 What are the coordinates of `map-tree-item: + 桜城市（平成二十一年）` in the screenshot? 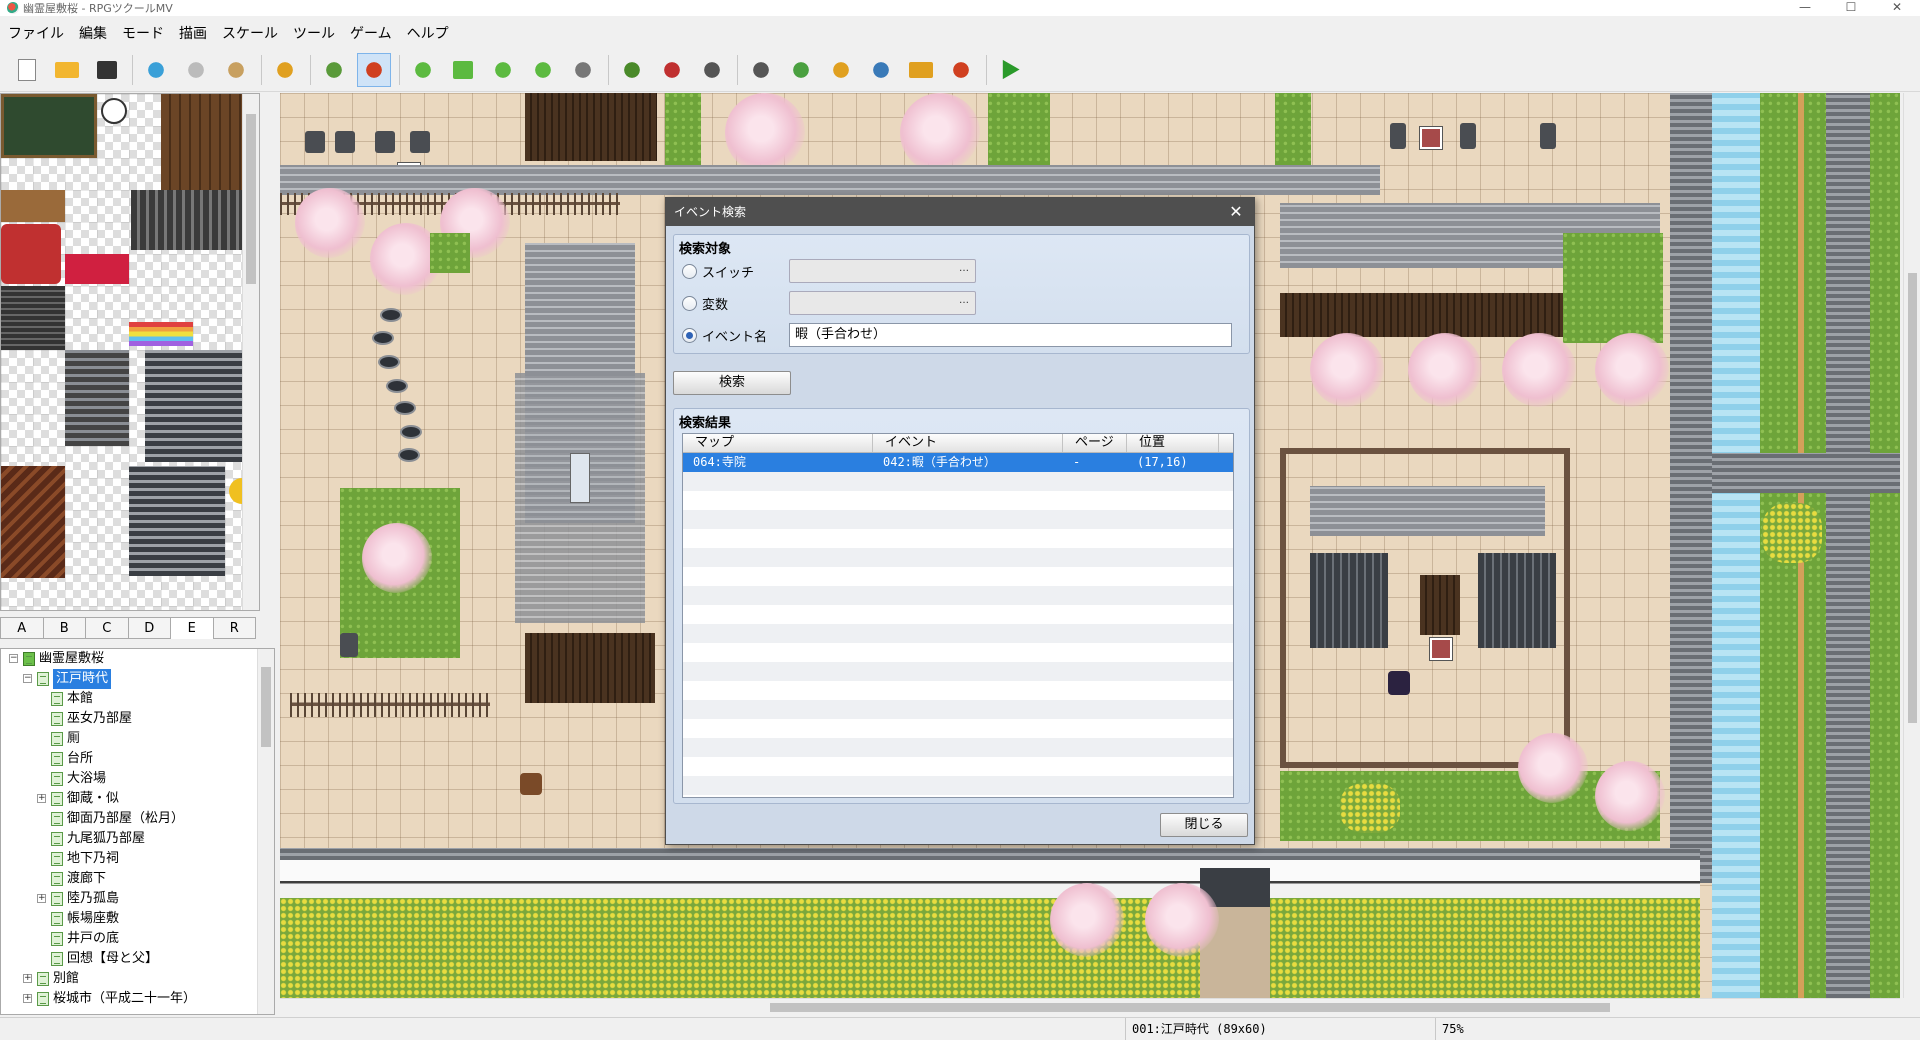 It's located at (137, 999).